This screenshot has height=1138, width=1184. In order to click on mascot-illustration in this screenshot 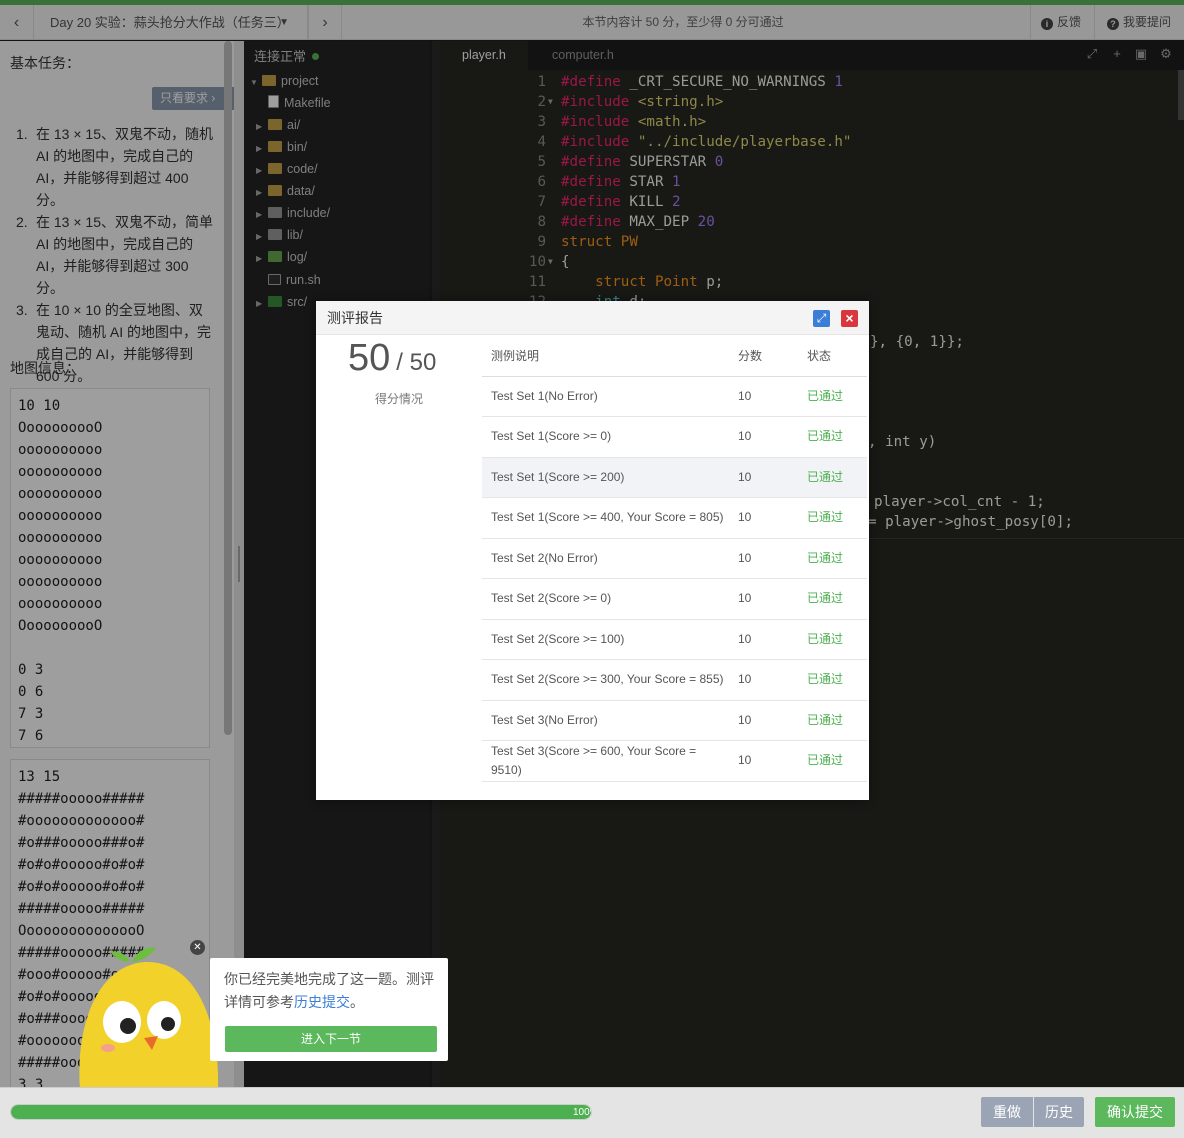, I will do `click(149, 1018)`.